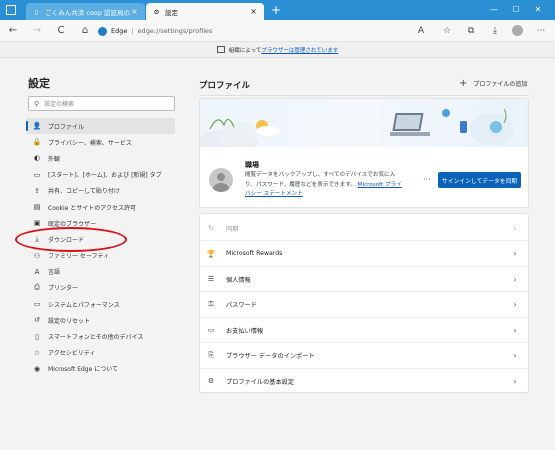 The image size is (555, 450). What do you see at coordinates (245, 331) in the screenshot?
I see `settings-row-label: お支払い情報` at bounding box center [245, 331].